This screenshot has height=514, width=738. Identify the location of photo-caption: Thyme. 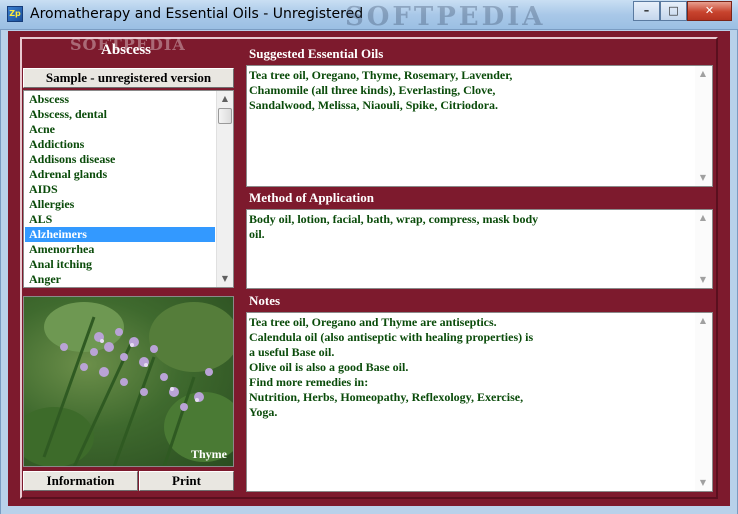
(209, 454).